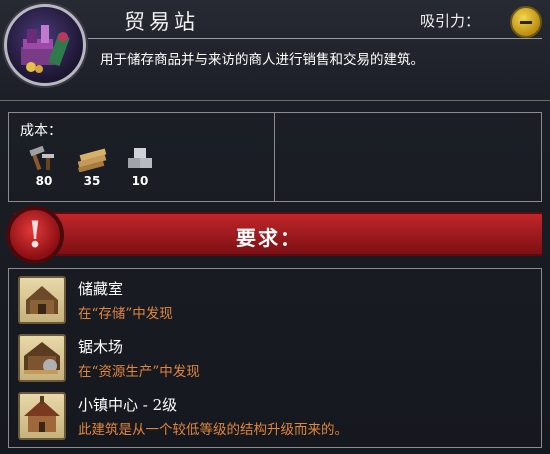 This screenshot has height=454, width=550. I want to click on requirement-detail: 在“存储”中发现, so click(125, 314).